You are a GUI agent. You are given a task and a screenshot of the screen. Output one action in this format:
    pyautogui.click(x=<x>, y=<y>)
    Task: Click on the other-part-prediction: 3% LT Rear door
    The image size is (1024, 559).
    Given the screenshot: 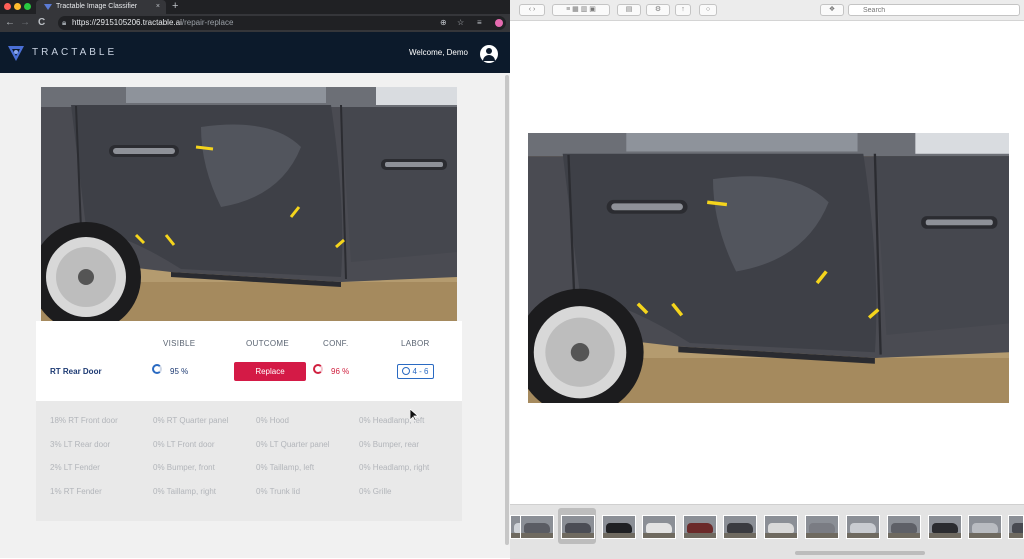 What is the action you would take?
    pyautogui.click(x=80, y=444)
    